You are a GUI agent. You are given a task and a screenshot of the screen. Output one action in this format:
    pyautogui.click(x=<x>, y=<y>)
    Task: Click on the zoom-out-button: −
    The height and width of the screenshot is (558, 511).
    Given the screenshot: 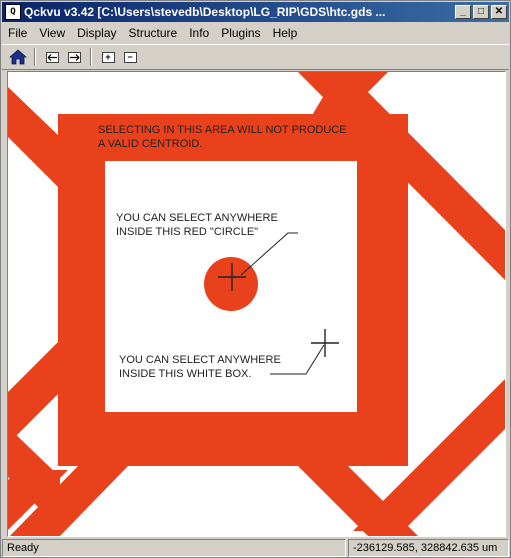 What is the action you would take?
    pyautogui.click(x=130, y=57)
    